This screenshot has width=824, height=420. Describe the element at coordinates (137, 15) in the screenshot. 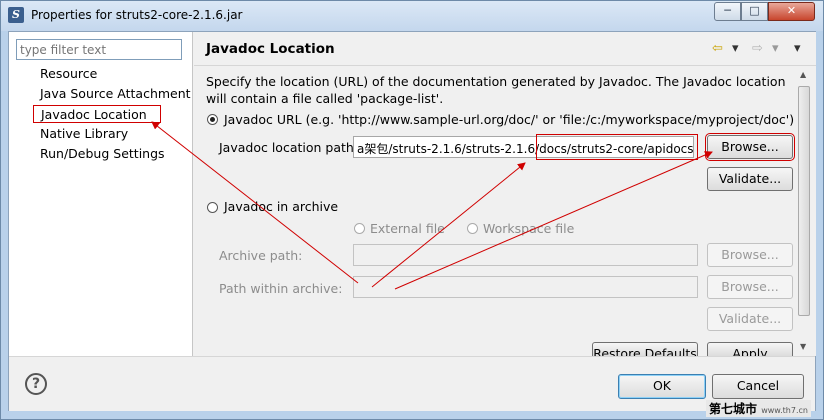

I see `window-title: Properties for struts2-core-2.1.6.jar` at that location.